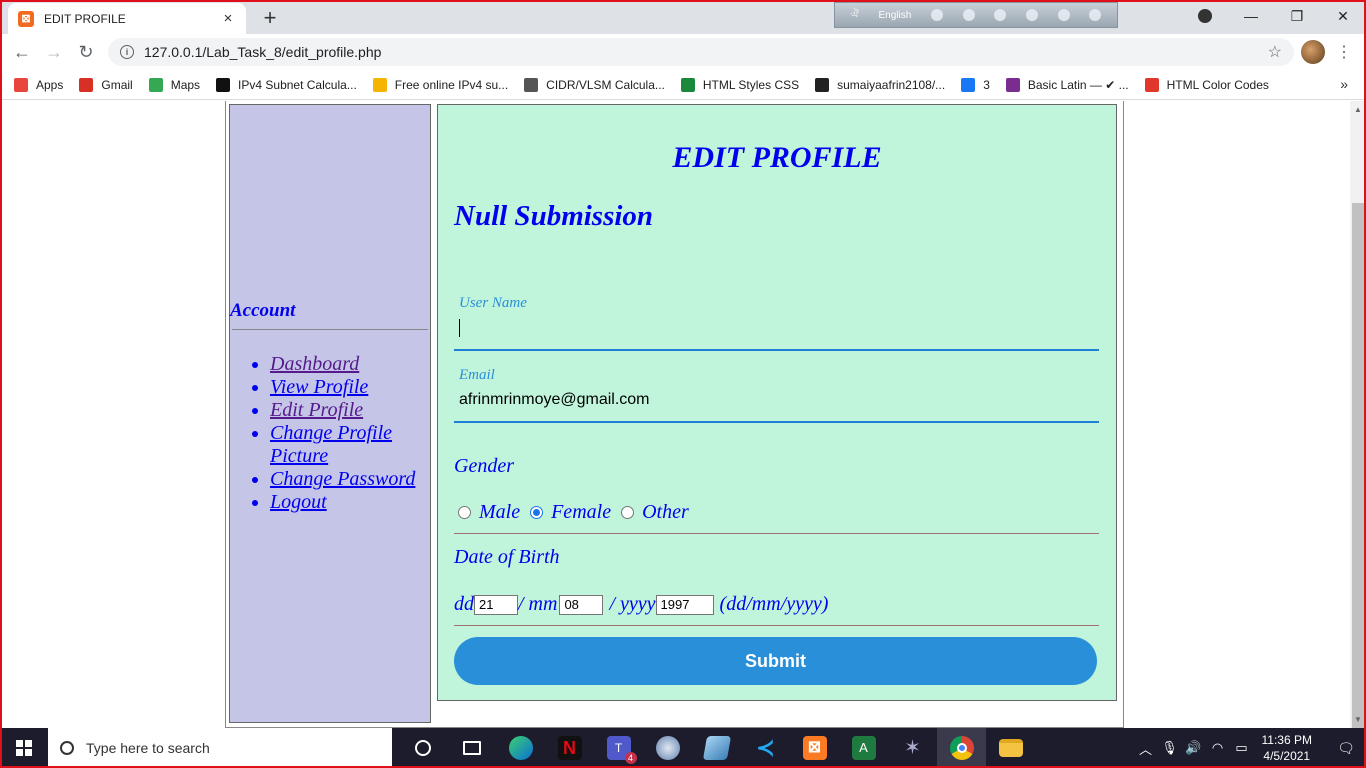 The image size is (1366, 768). What do you see at coordinates (1297, 16) in the screenshot?
I see `restore-button: ❐` at bounding box center [1297, 16].